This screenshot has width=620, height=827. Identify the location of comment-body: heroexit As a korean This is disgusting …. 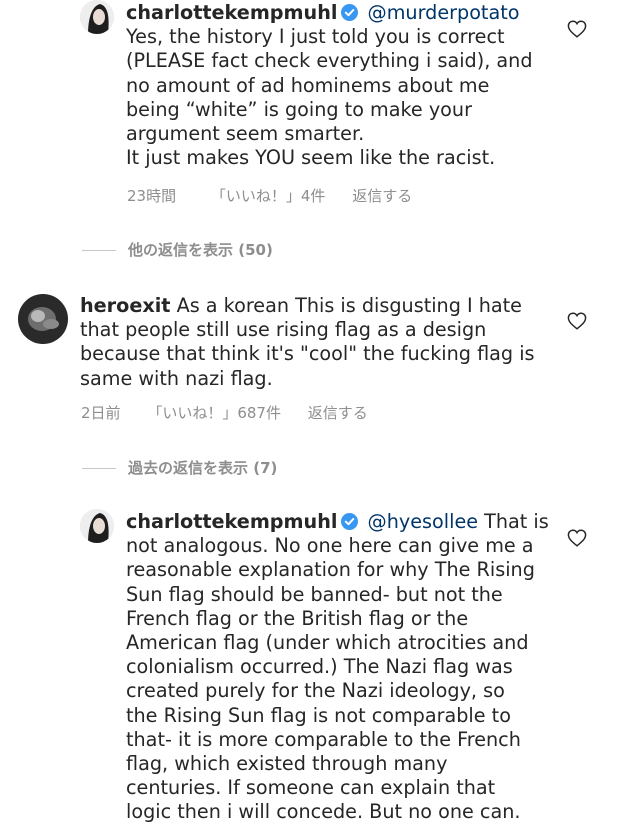
(320, 342).